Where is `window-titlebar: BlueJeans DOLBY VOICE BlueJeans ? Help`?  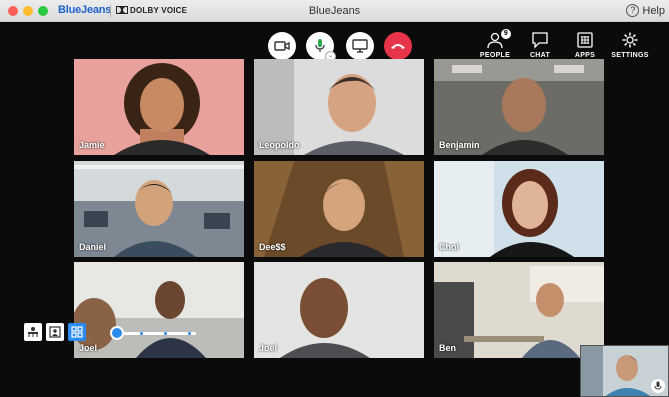 window-titlebar: BlueJeans DOLBY VOICE BlueJeans ? Help is located at coordinates (334, 11).